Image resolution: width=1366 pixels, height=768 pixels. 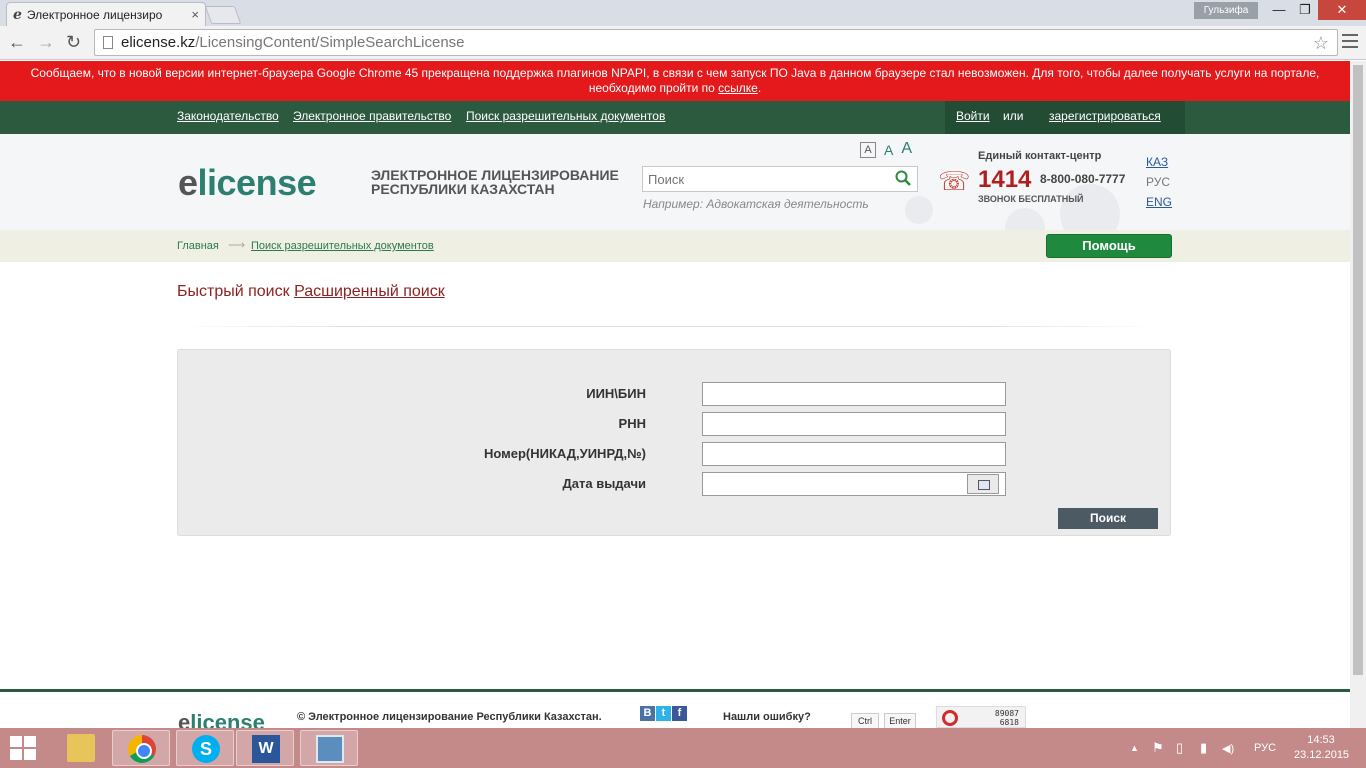 I want to click on iin-bin-label: ИИН\БИН, so click(x=616, y=393).